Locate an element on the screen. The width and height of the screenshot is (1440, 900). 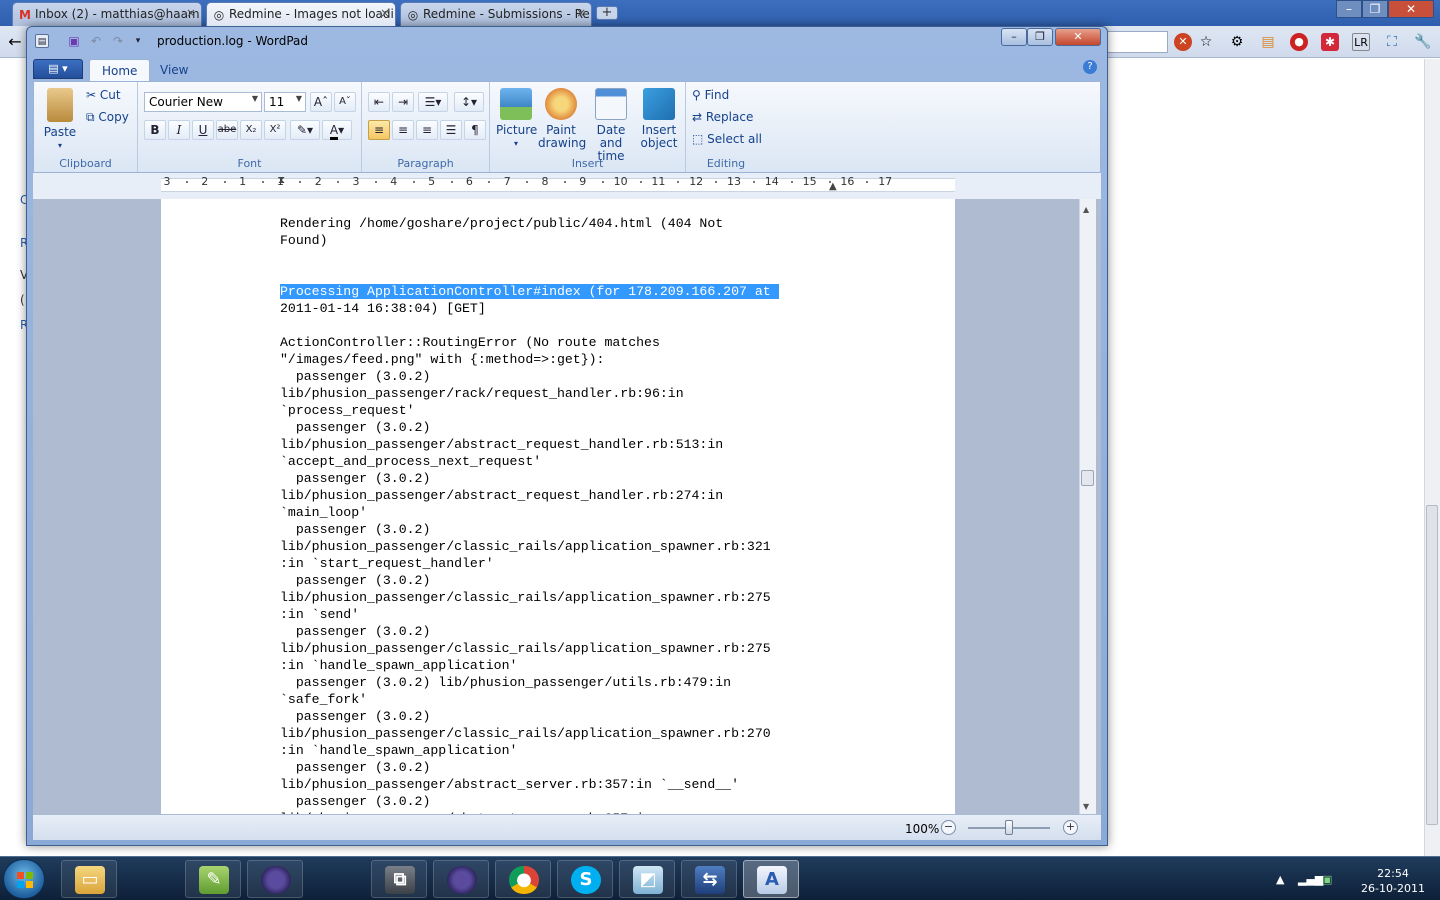
browser-scrollbar-thumb is located at coordinates (1432, 665).